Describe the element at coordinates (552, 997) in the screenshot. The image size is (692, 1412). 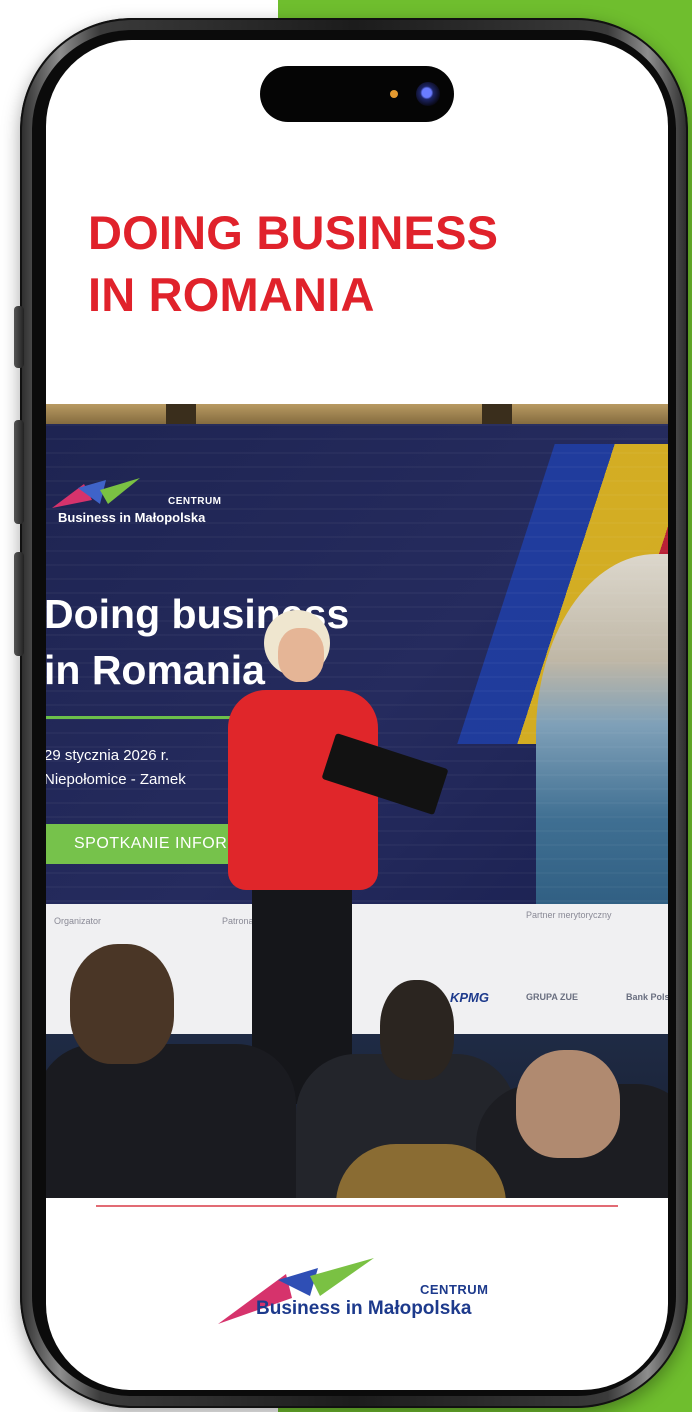
I see `sponsor-logo-zue: GRUPA ZUE` at that location.